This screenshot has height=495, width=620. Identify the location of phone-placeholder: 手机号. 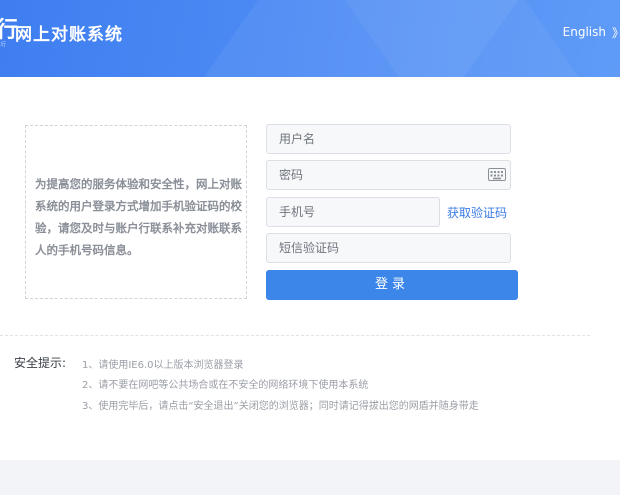
(297, 212).